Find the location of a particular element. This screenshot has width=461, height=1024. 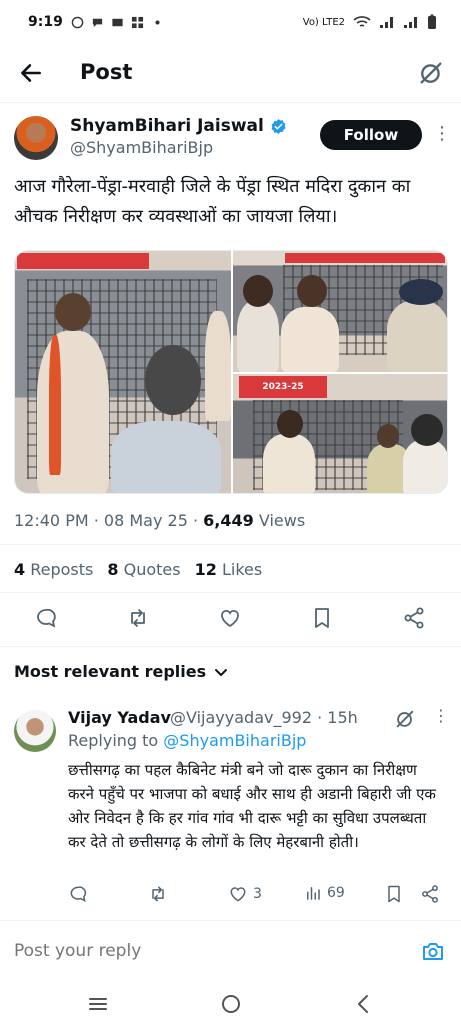

replying-prefix: Replying to is located at coordinates (113, 740).